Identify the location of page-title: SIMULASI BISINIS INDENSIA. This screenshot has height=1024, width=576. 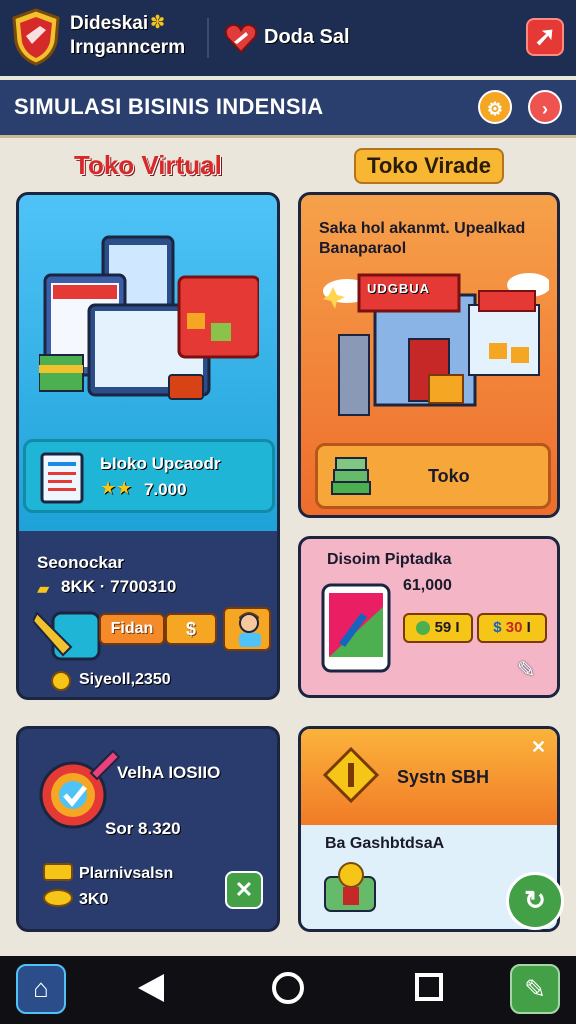
(169, 106).